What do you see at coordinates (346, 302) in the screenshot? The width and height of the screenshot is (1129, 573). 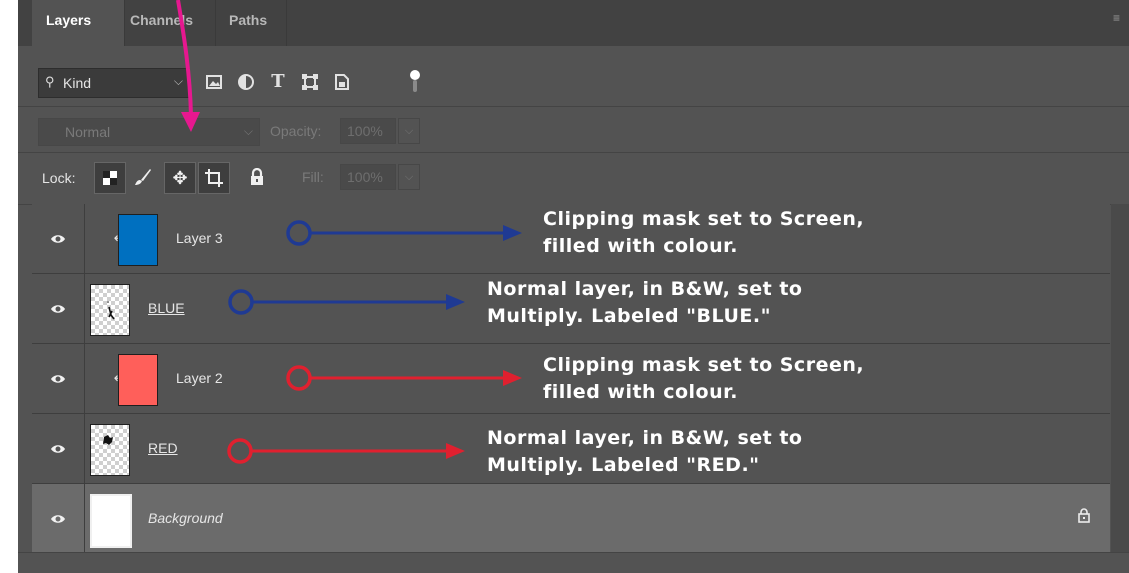 I see `annotation-arrow-blue` at bounding box center [346, 302].